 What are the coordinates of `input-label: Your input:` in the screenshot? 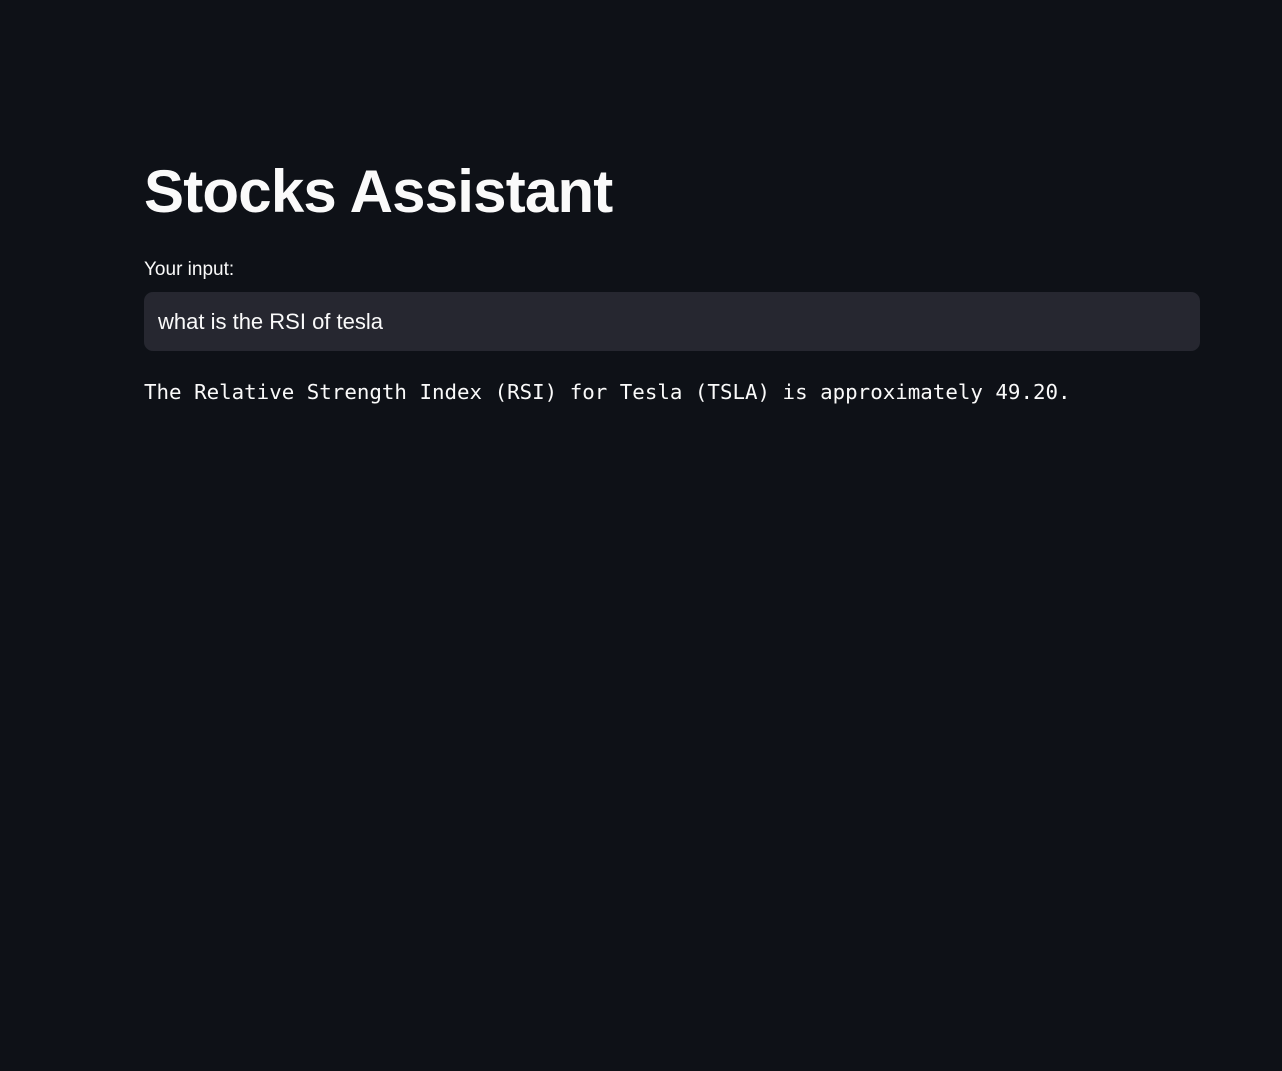 It's located at (189, 269).